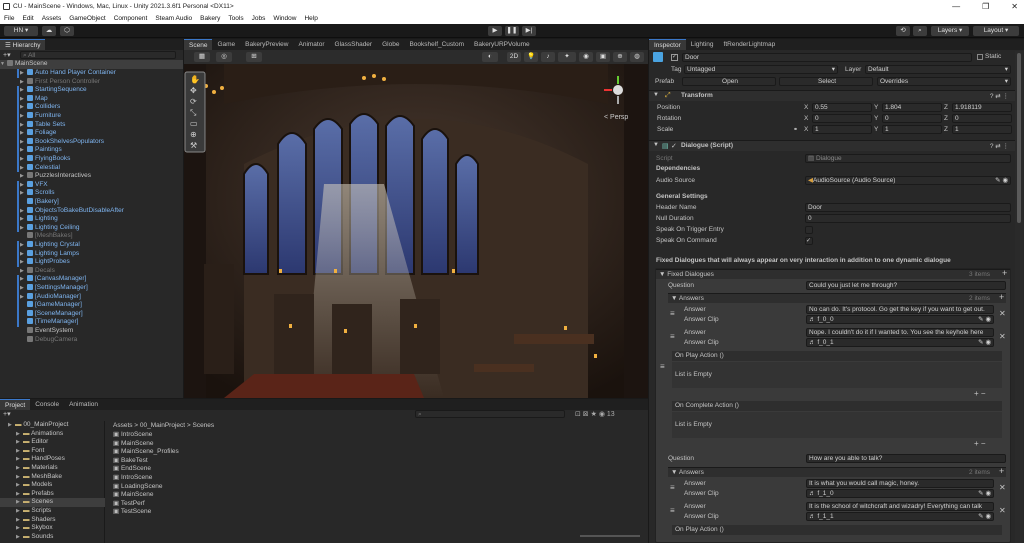 This screenshot has height=543, width=1024. What do you see at coordinates (34, 185) in the screenshot?
I see `hierarchy-item: ▶ VFX` at bounding box center [34, 185].